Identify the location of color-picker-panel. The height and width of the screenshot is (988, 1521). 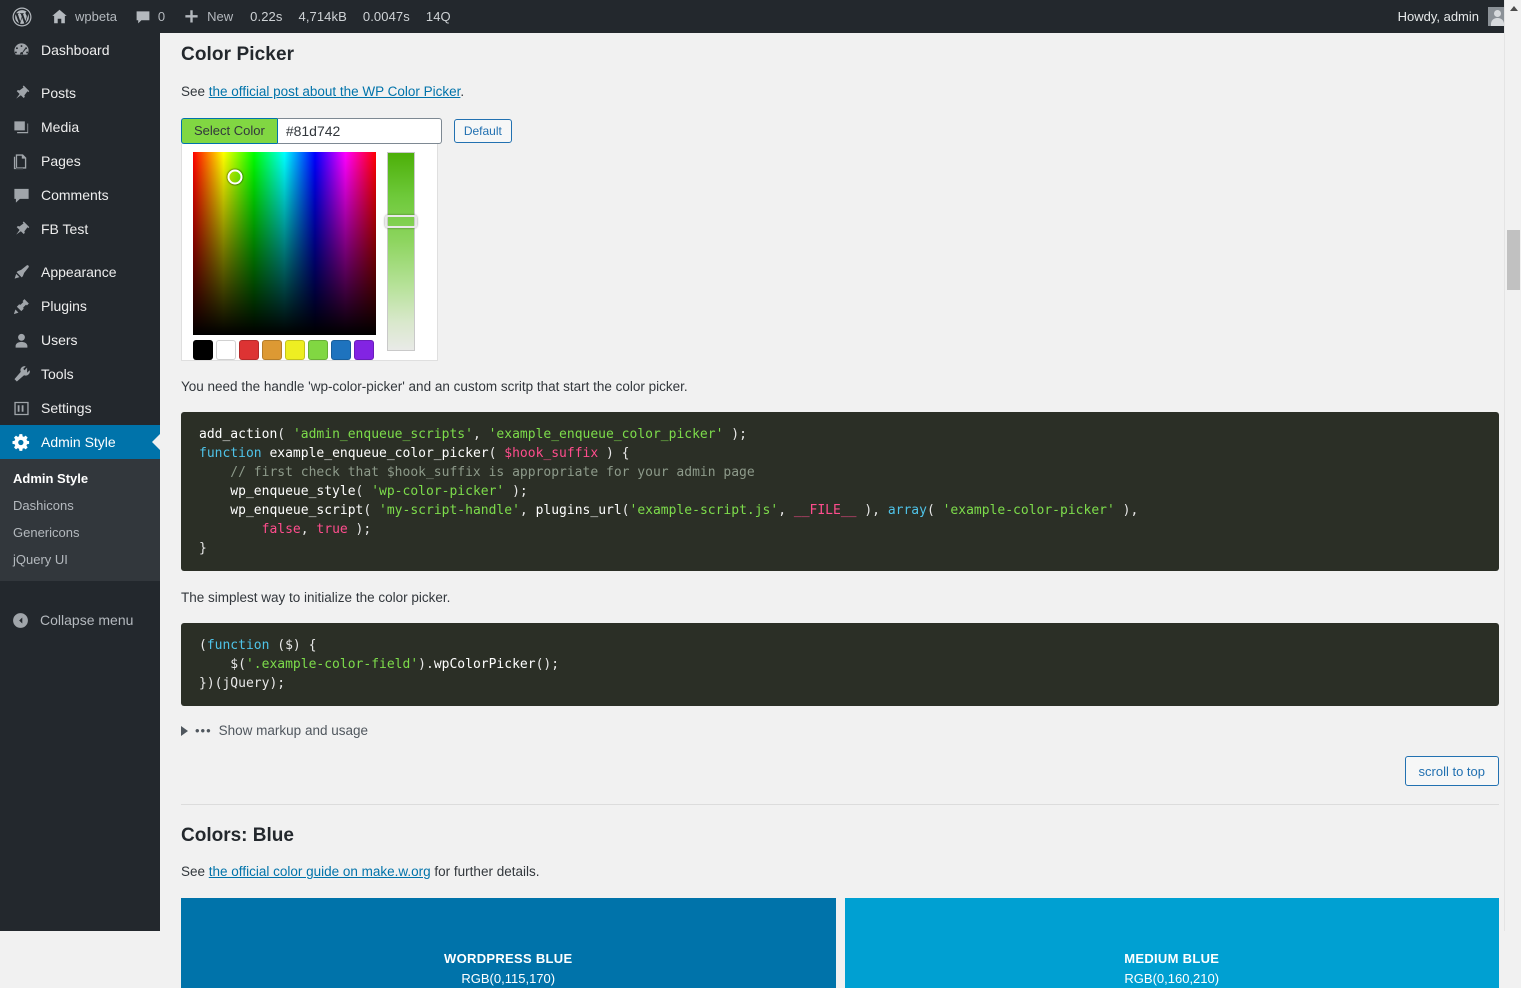
(309, 252).